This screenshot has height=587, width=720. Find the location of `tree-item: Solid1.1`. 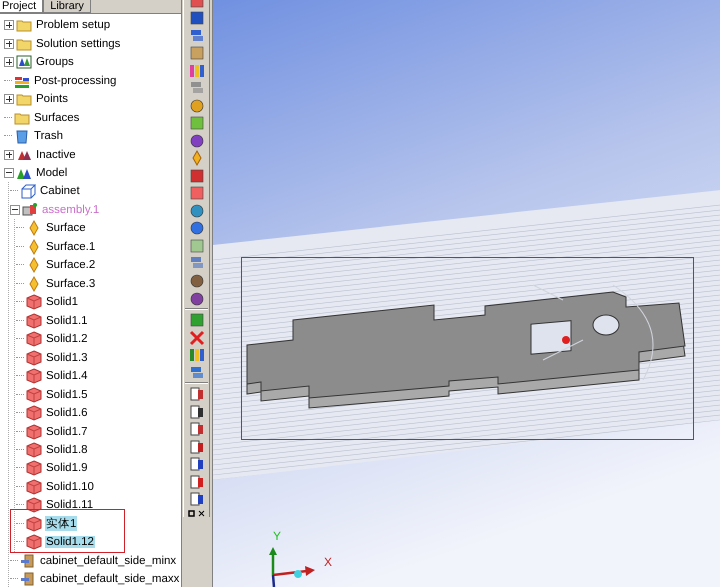

tree-item: Solid1.1 is located at coordinates (67, 320).